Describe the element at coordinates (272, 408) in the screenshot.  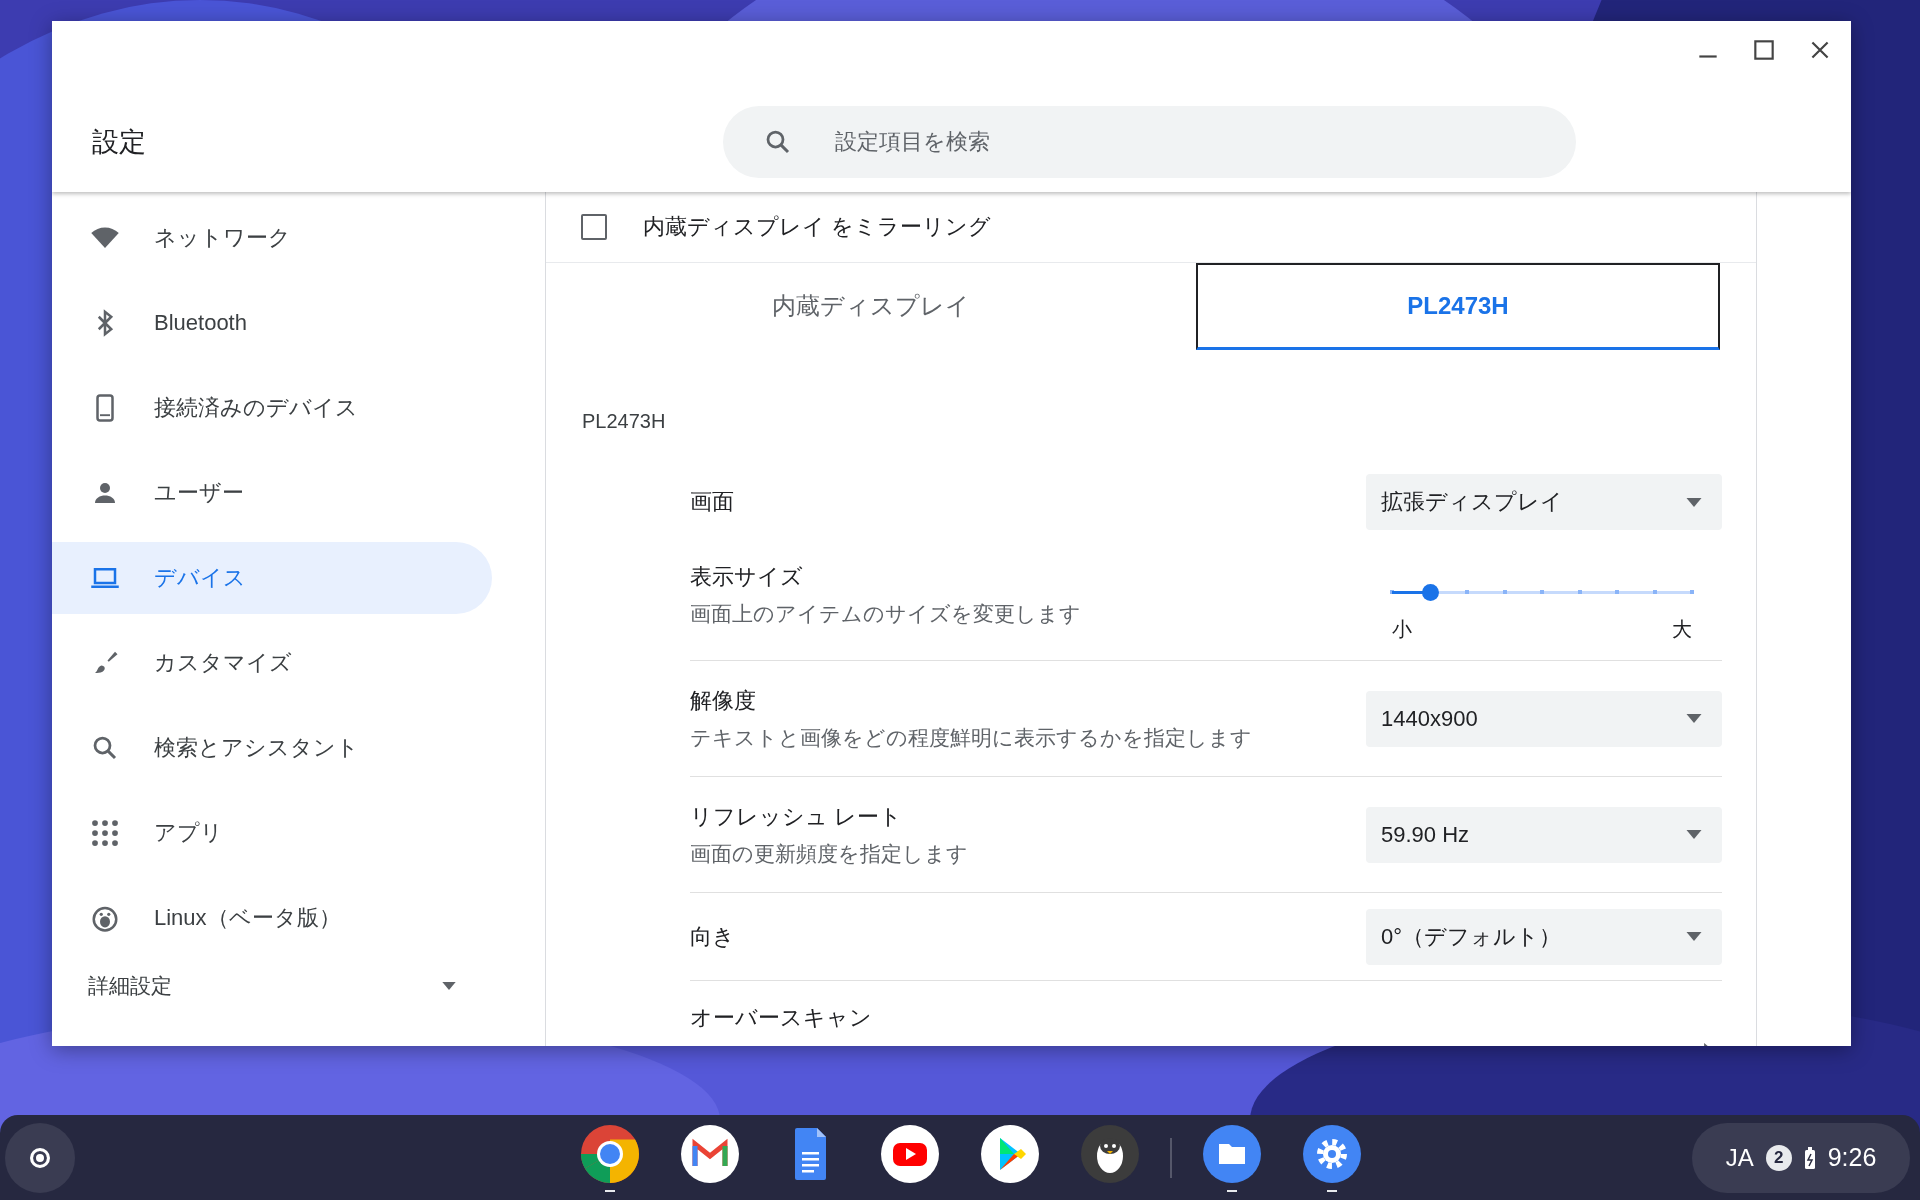
I see `sidebar-item: 接続済みのデバイス` at that location.